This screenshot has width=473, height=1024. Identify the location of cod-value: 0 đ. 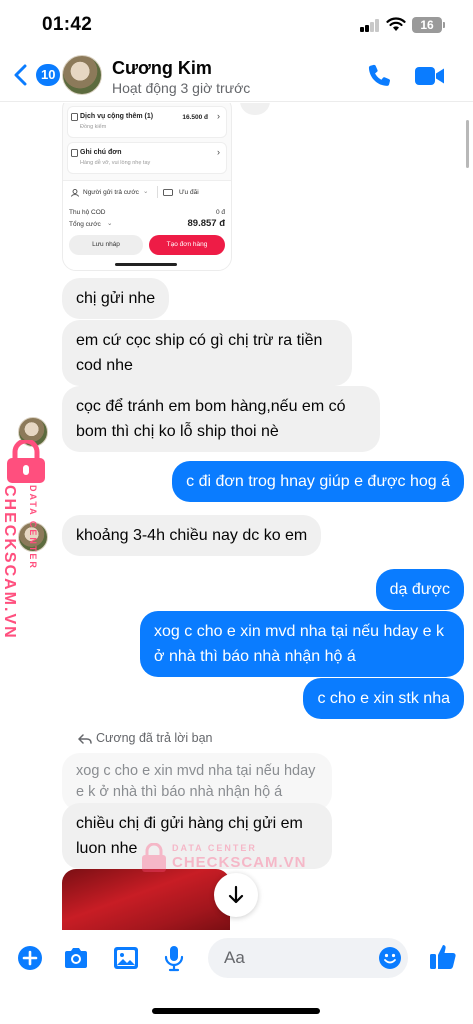
(220, 212).